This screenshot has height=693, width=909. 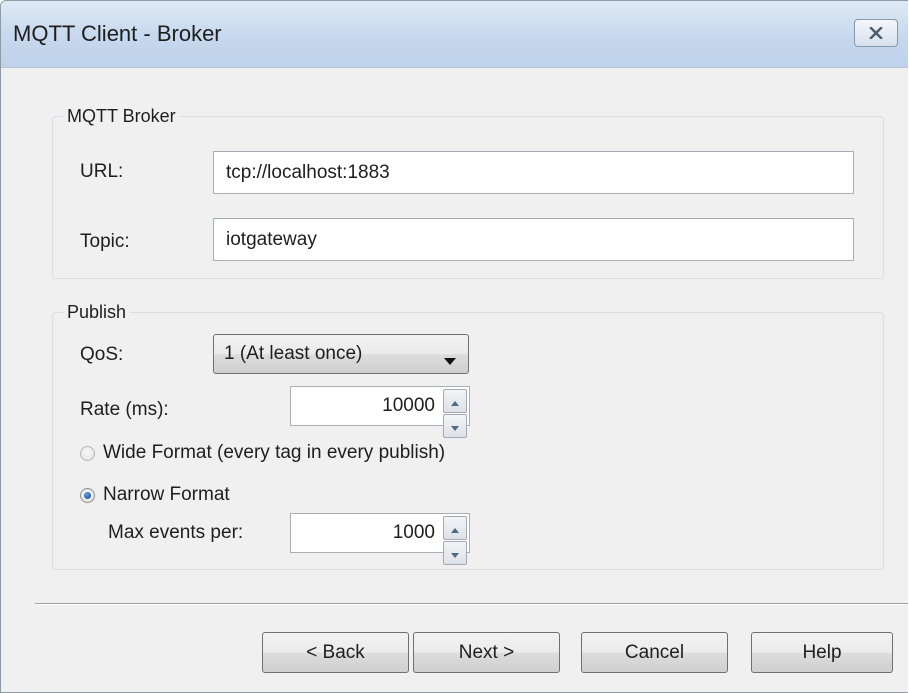 I want to click on topic-input: iotgateway, so click(x=533, y=239).